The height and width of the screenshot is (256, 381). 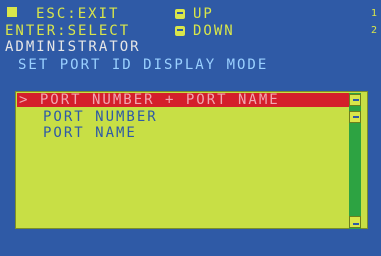 What do you see at coordinates (355, 222) in the screenshot?
I see `scroll-down-icon` at bounding box center [355, 222].